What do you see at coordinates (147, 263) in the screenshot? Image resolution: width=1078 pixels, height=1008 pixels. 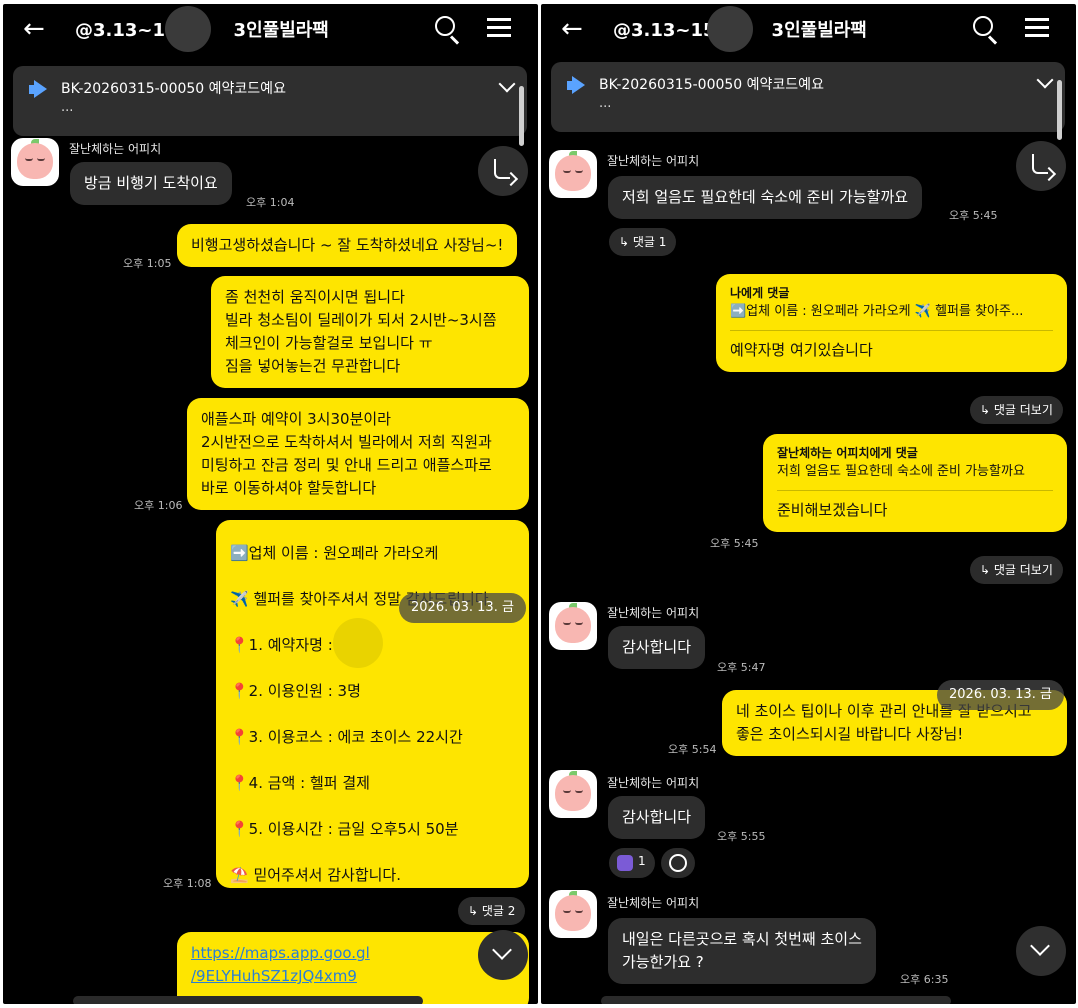 I see `message-time: 오후 1:05` at bounding box center [147, 263].